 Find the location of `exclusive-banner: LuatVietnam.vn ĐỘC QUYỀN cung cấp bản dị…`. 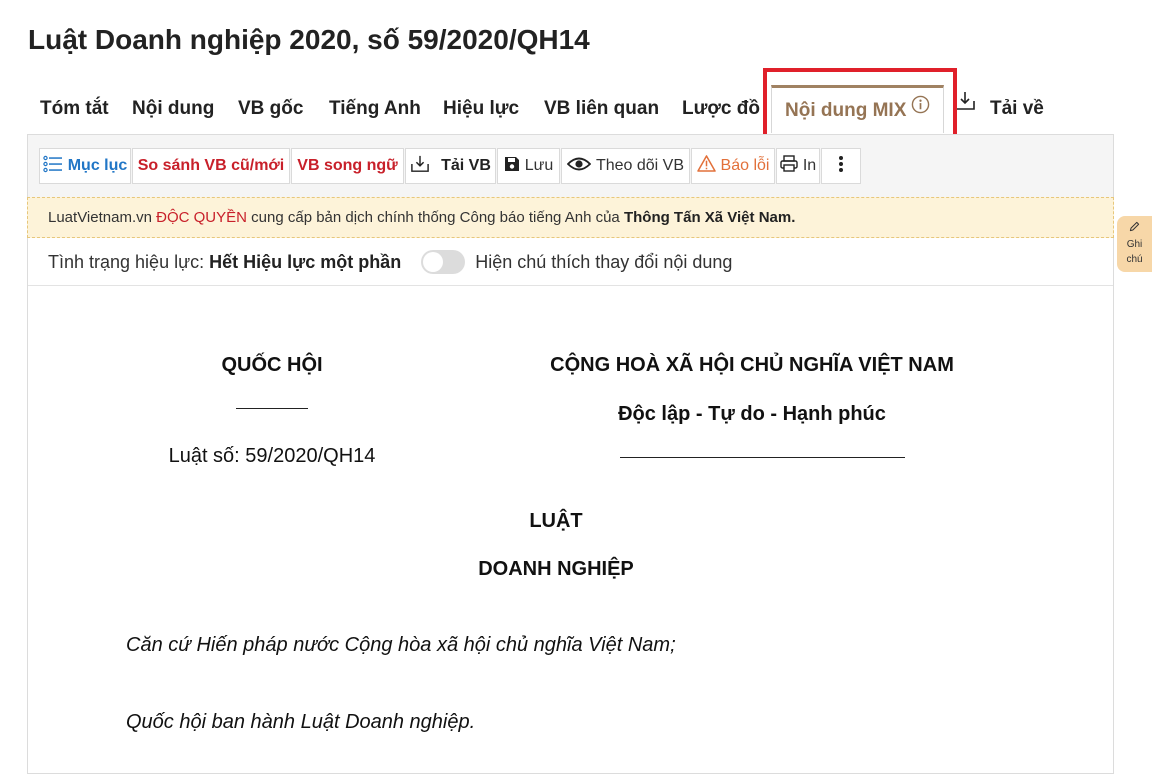

exclusive-banner: LuatVietnam.vn ĐỘC QUYỀN cung cấp bản dị… is located at coordinates (570, 217).